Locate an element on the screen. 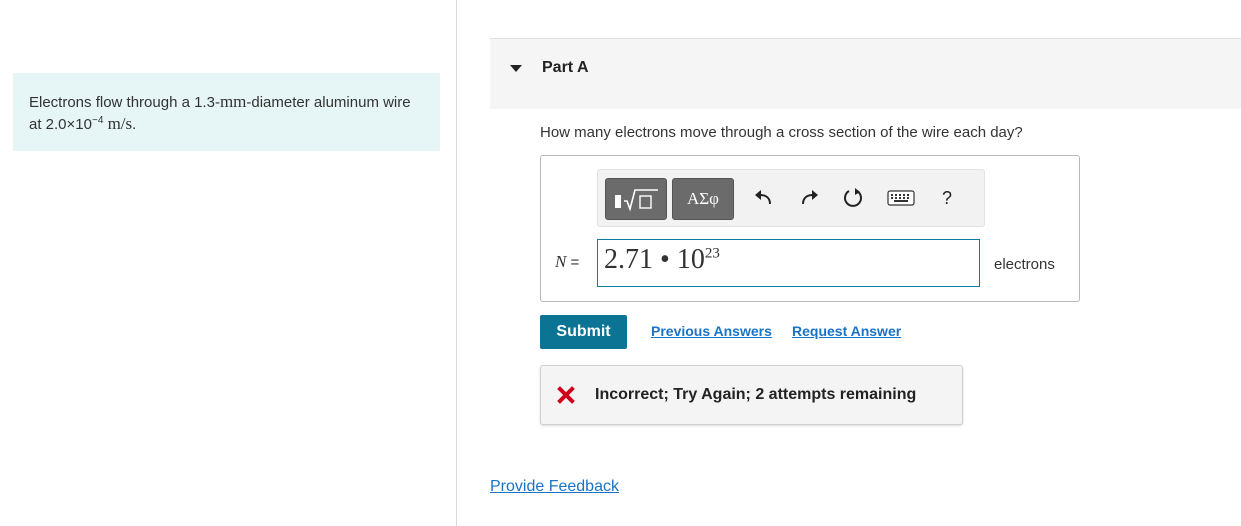  previous-answers-link: Previous Answers is located at coordinates (711, 331).